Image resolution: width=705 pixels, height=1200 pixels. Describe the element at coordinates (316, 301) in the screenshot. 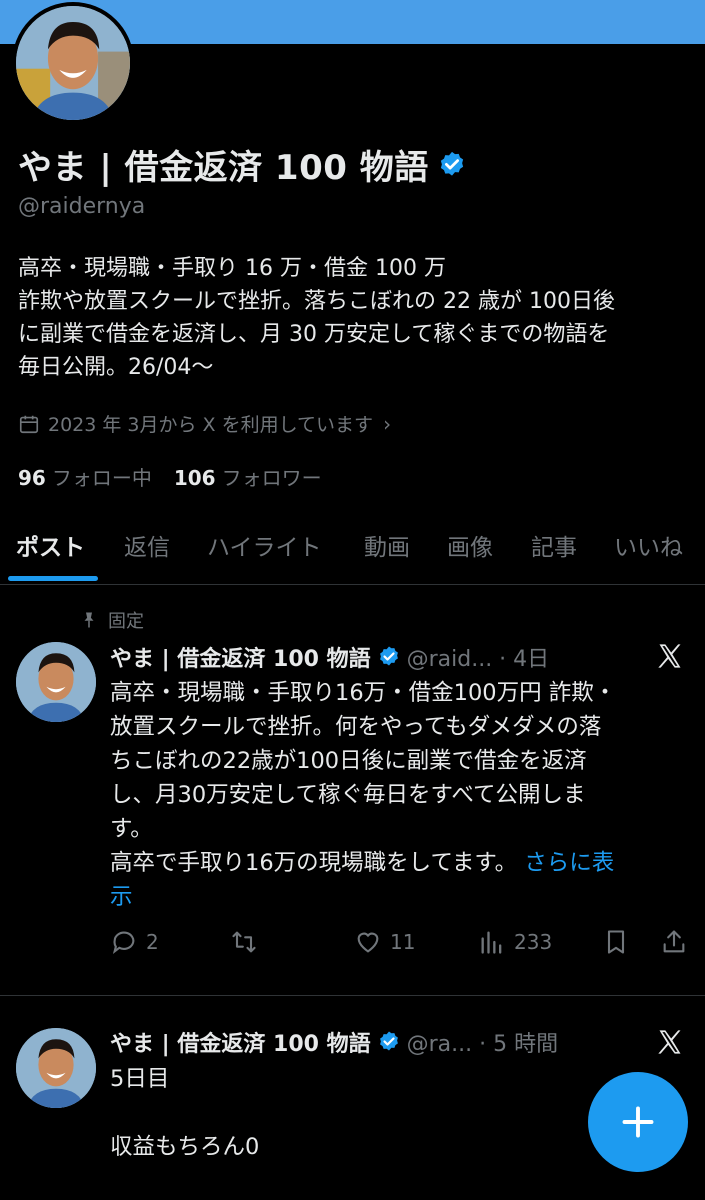

I see `bio-line: 詐欺や放置スクールで挫折。落ちこぼれの 22 歳が 100日後` at that location.